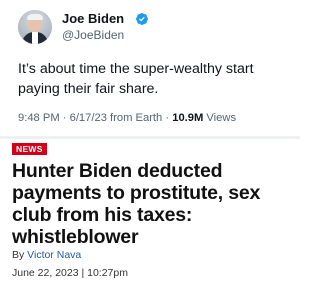 Image resolution: width=320 pixels, height=289 pixels. Describe the element at coordinates (142, 19) in the screenshot. I see `verified-badge-icon` at that location.